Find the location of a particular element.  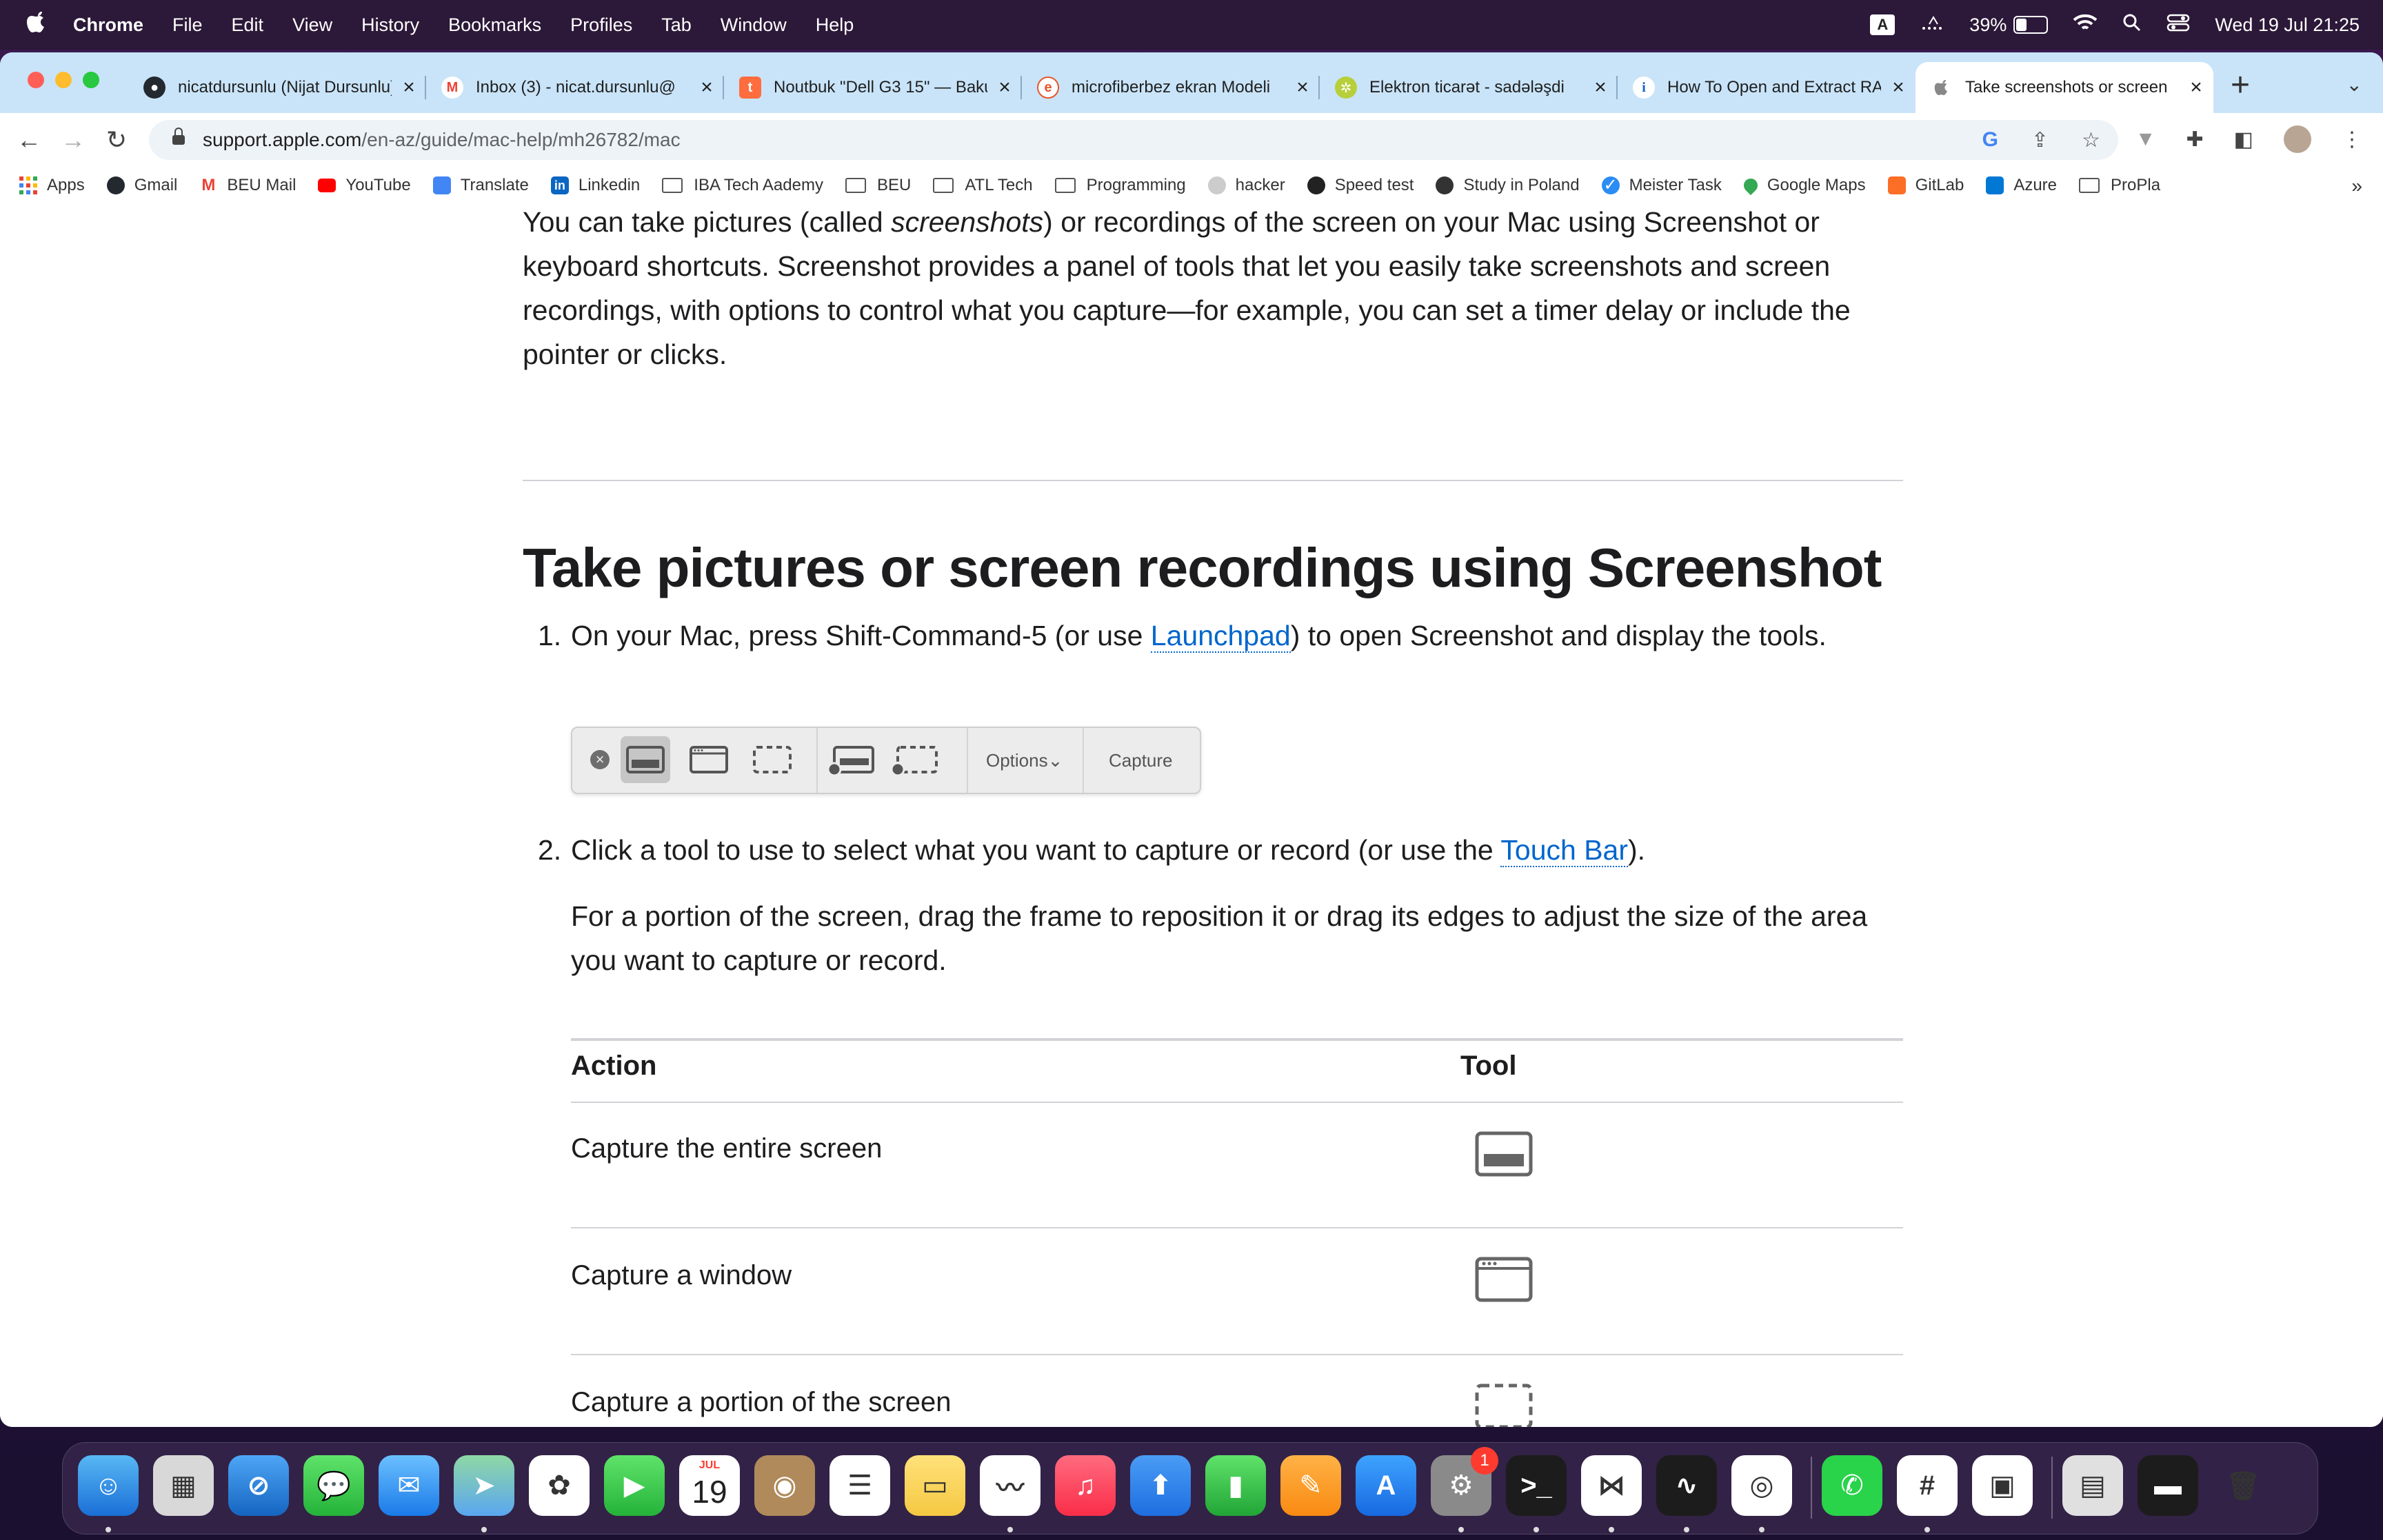

bluetooth-activity-icon is located at coordinates (1932, 25).